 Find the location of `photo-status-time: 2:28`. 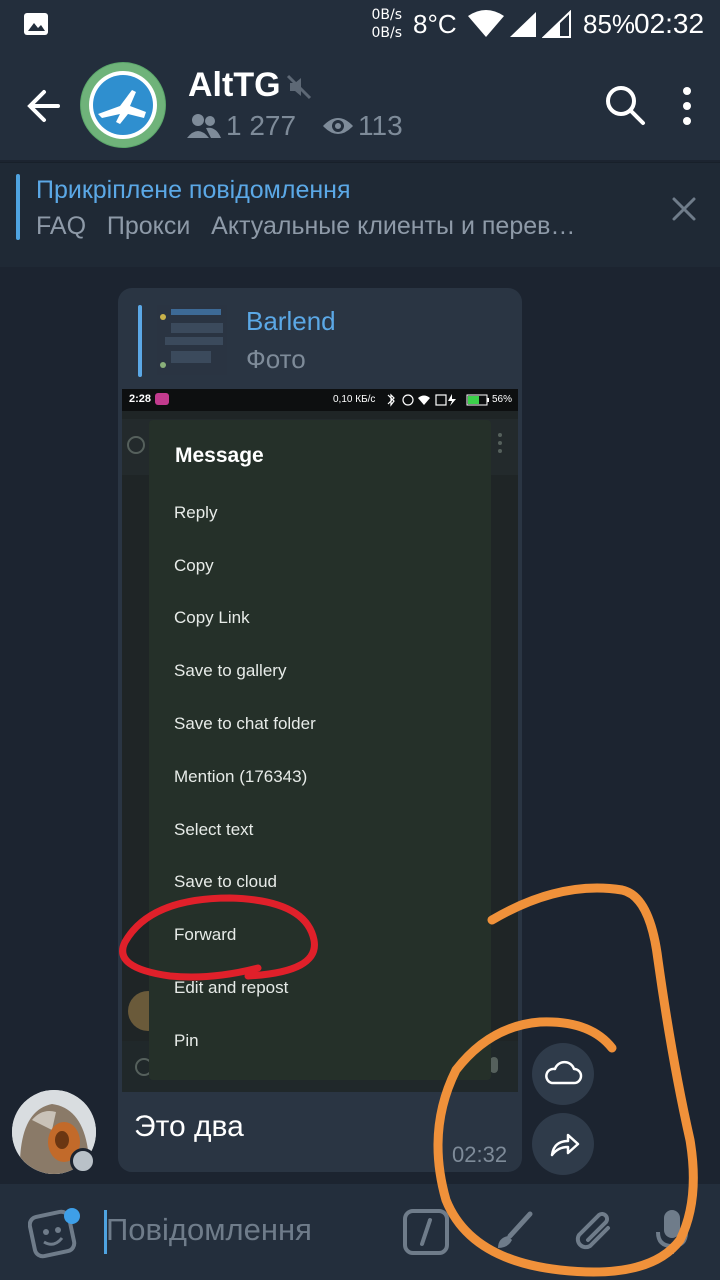

photo-status-time: 2:28 is located at coordinates (140, 399).